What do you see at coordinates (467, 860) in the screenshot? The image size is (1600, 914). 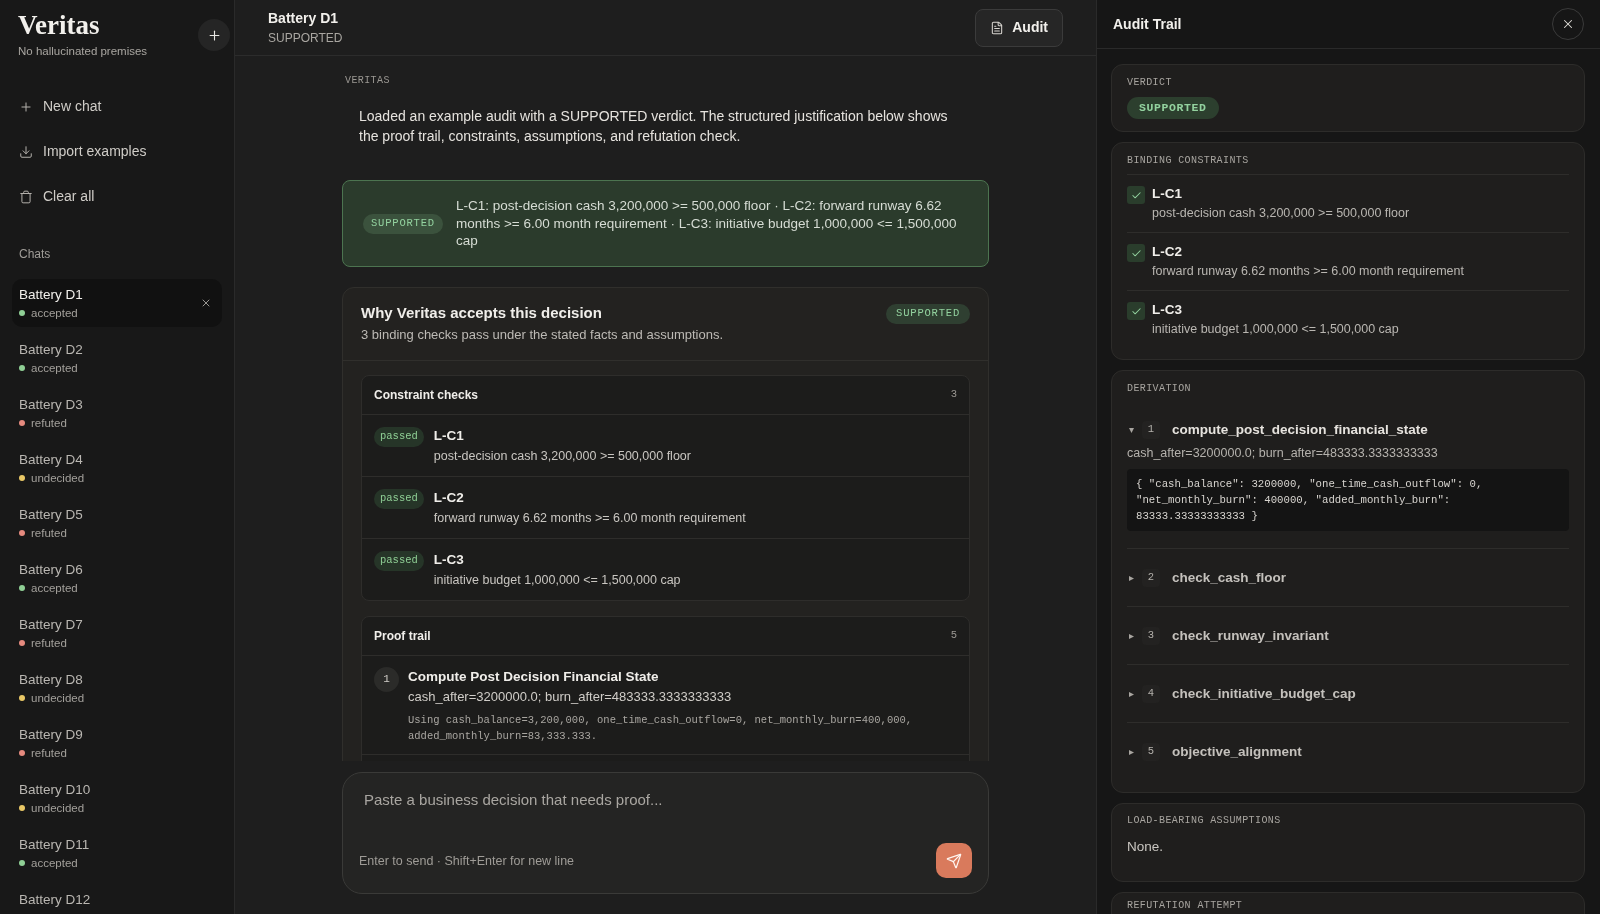 I see `input-hint: Enter to send · Shift+Enter for new line` at bounding box center [467, 860].